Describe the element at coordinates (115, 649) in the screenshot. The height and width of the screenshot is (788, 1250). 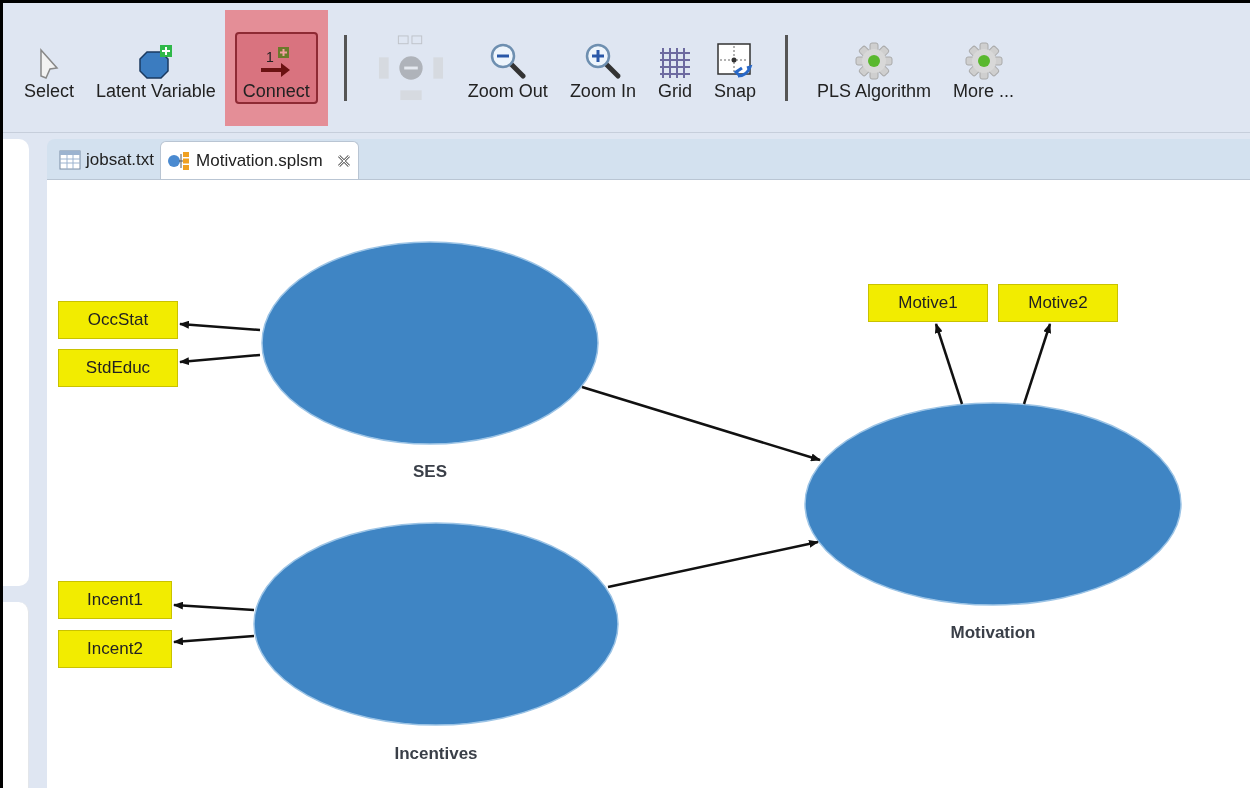
I see `indicator-box: Incent2` at that location.